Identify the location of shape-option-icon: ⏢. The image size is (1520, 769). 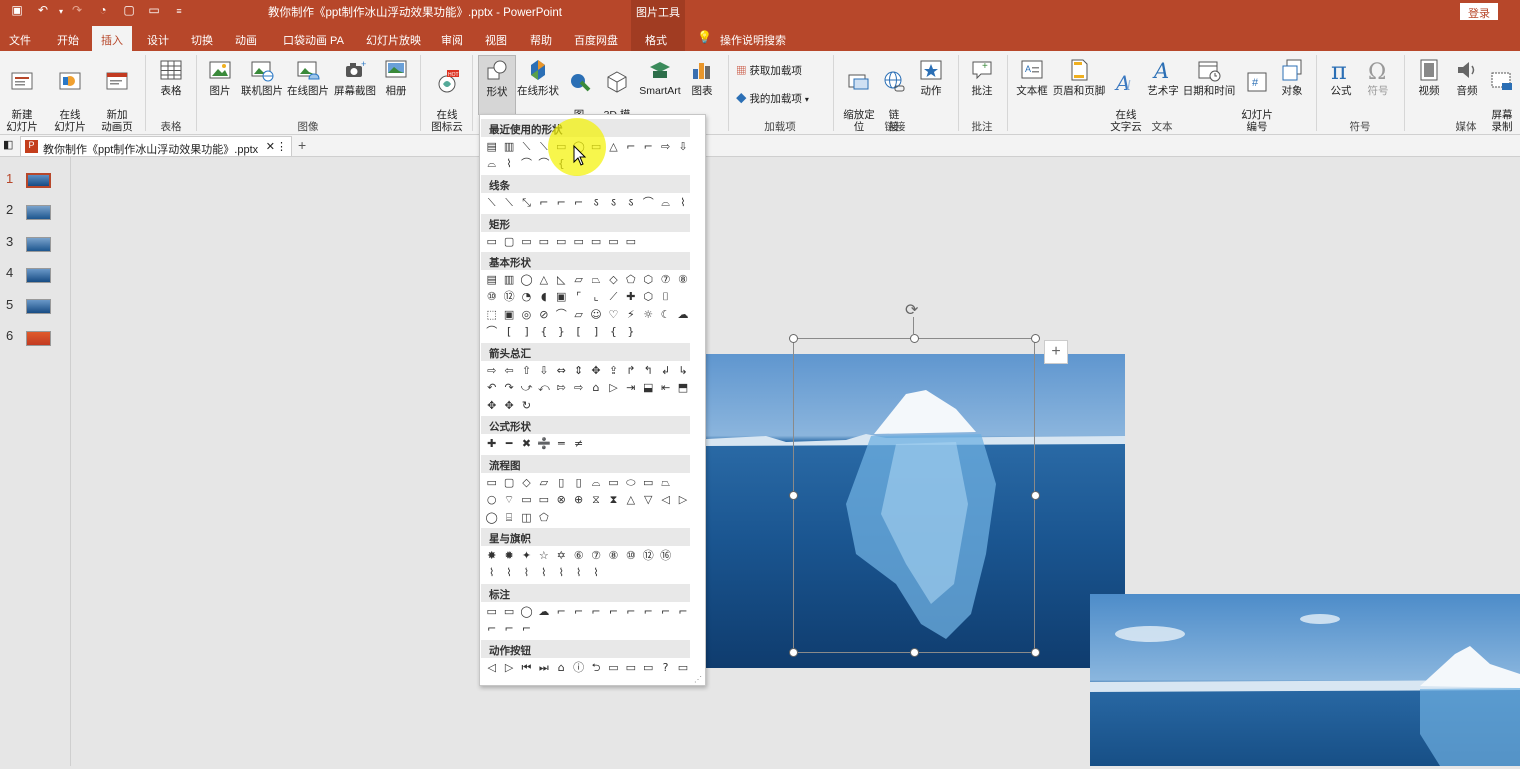
(665, 483).